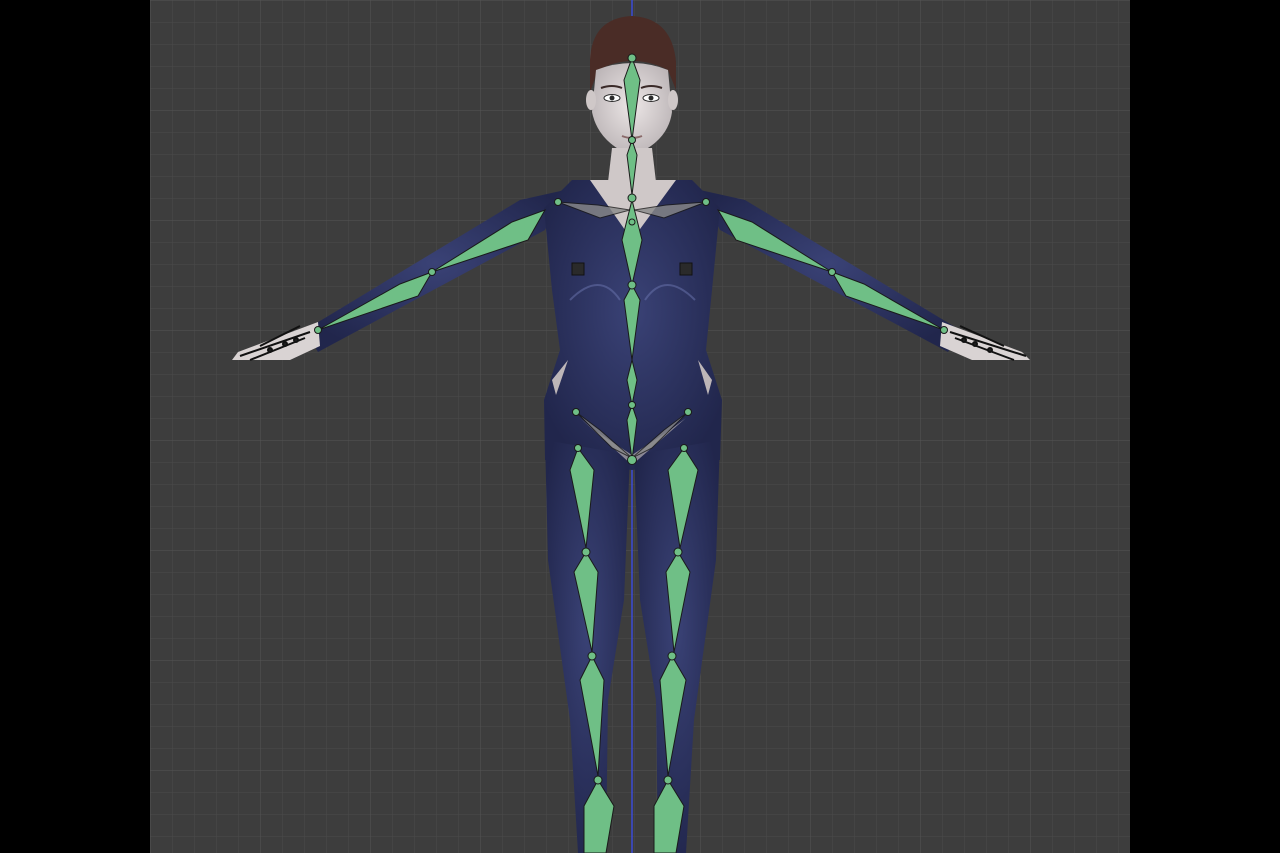 The height and width of the screenshot is (853, 1280). What do you see at coordinates (75, 426) in the screenshot?
I see `letterbox-left` at bounding box center [75, 426].